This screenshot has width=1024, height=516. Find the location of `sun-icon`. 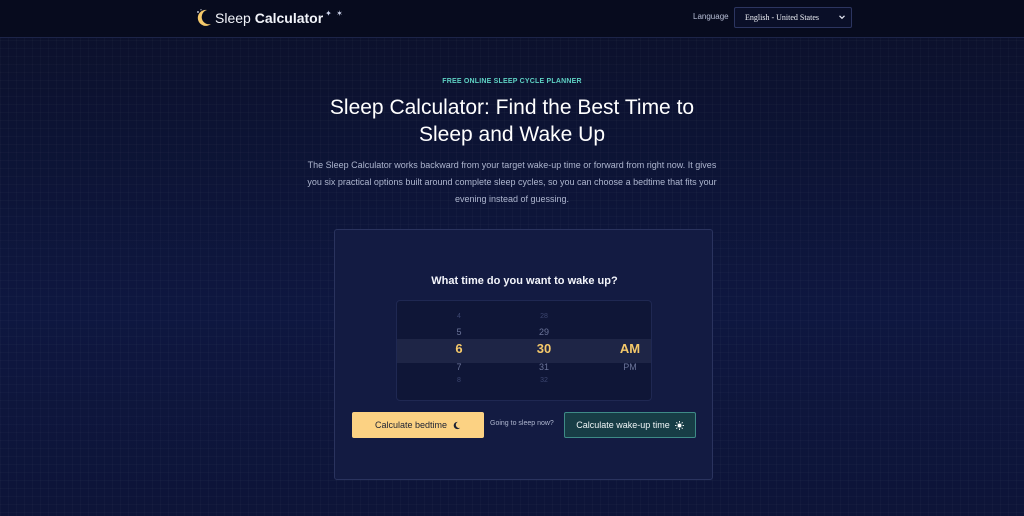

sun-icon is located at coordinates (679, 425).